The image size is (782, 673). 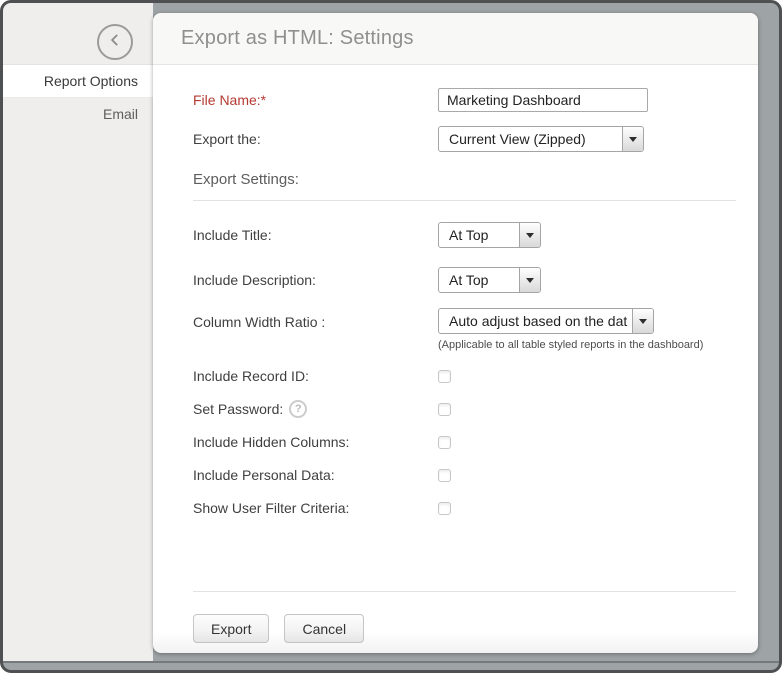 What do you see at coordinates (78, 114) in the screenshot?
I see `sidebar-item-email: Email` at bounding box center [78, 114].